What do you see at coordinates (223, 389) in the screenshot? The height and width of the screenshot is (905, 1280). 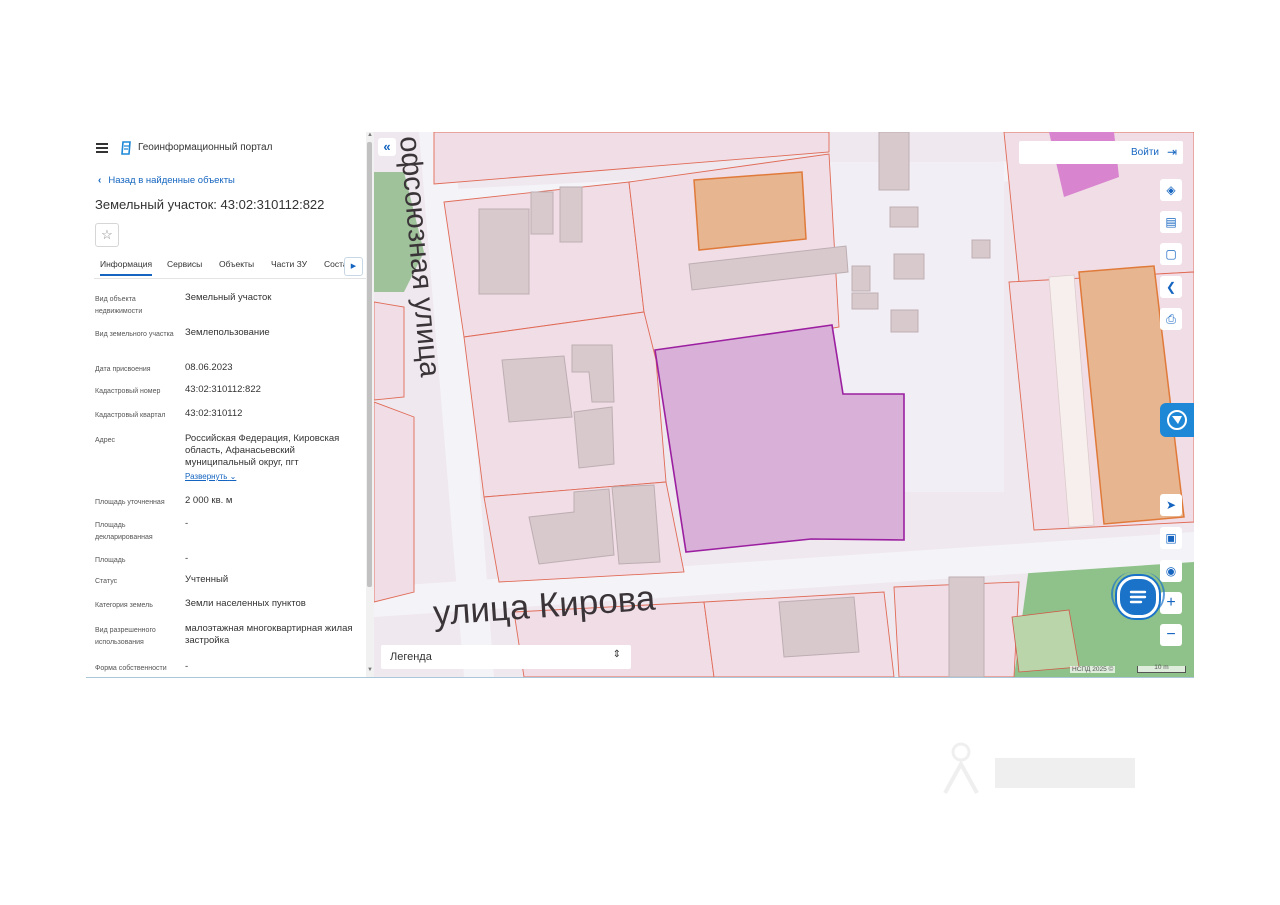 I see `attribute-value: 43:02:310112:822` at bounding box center [223, 389].